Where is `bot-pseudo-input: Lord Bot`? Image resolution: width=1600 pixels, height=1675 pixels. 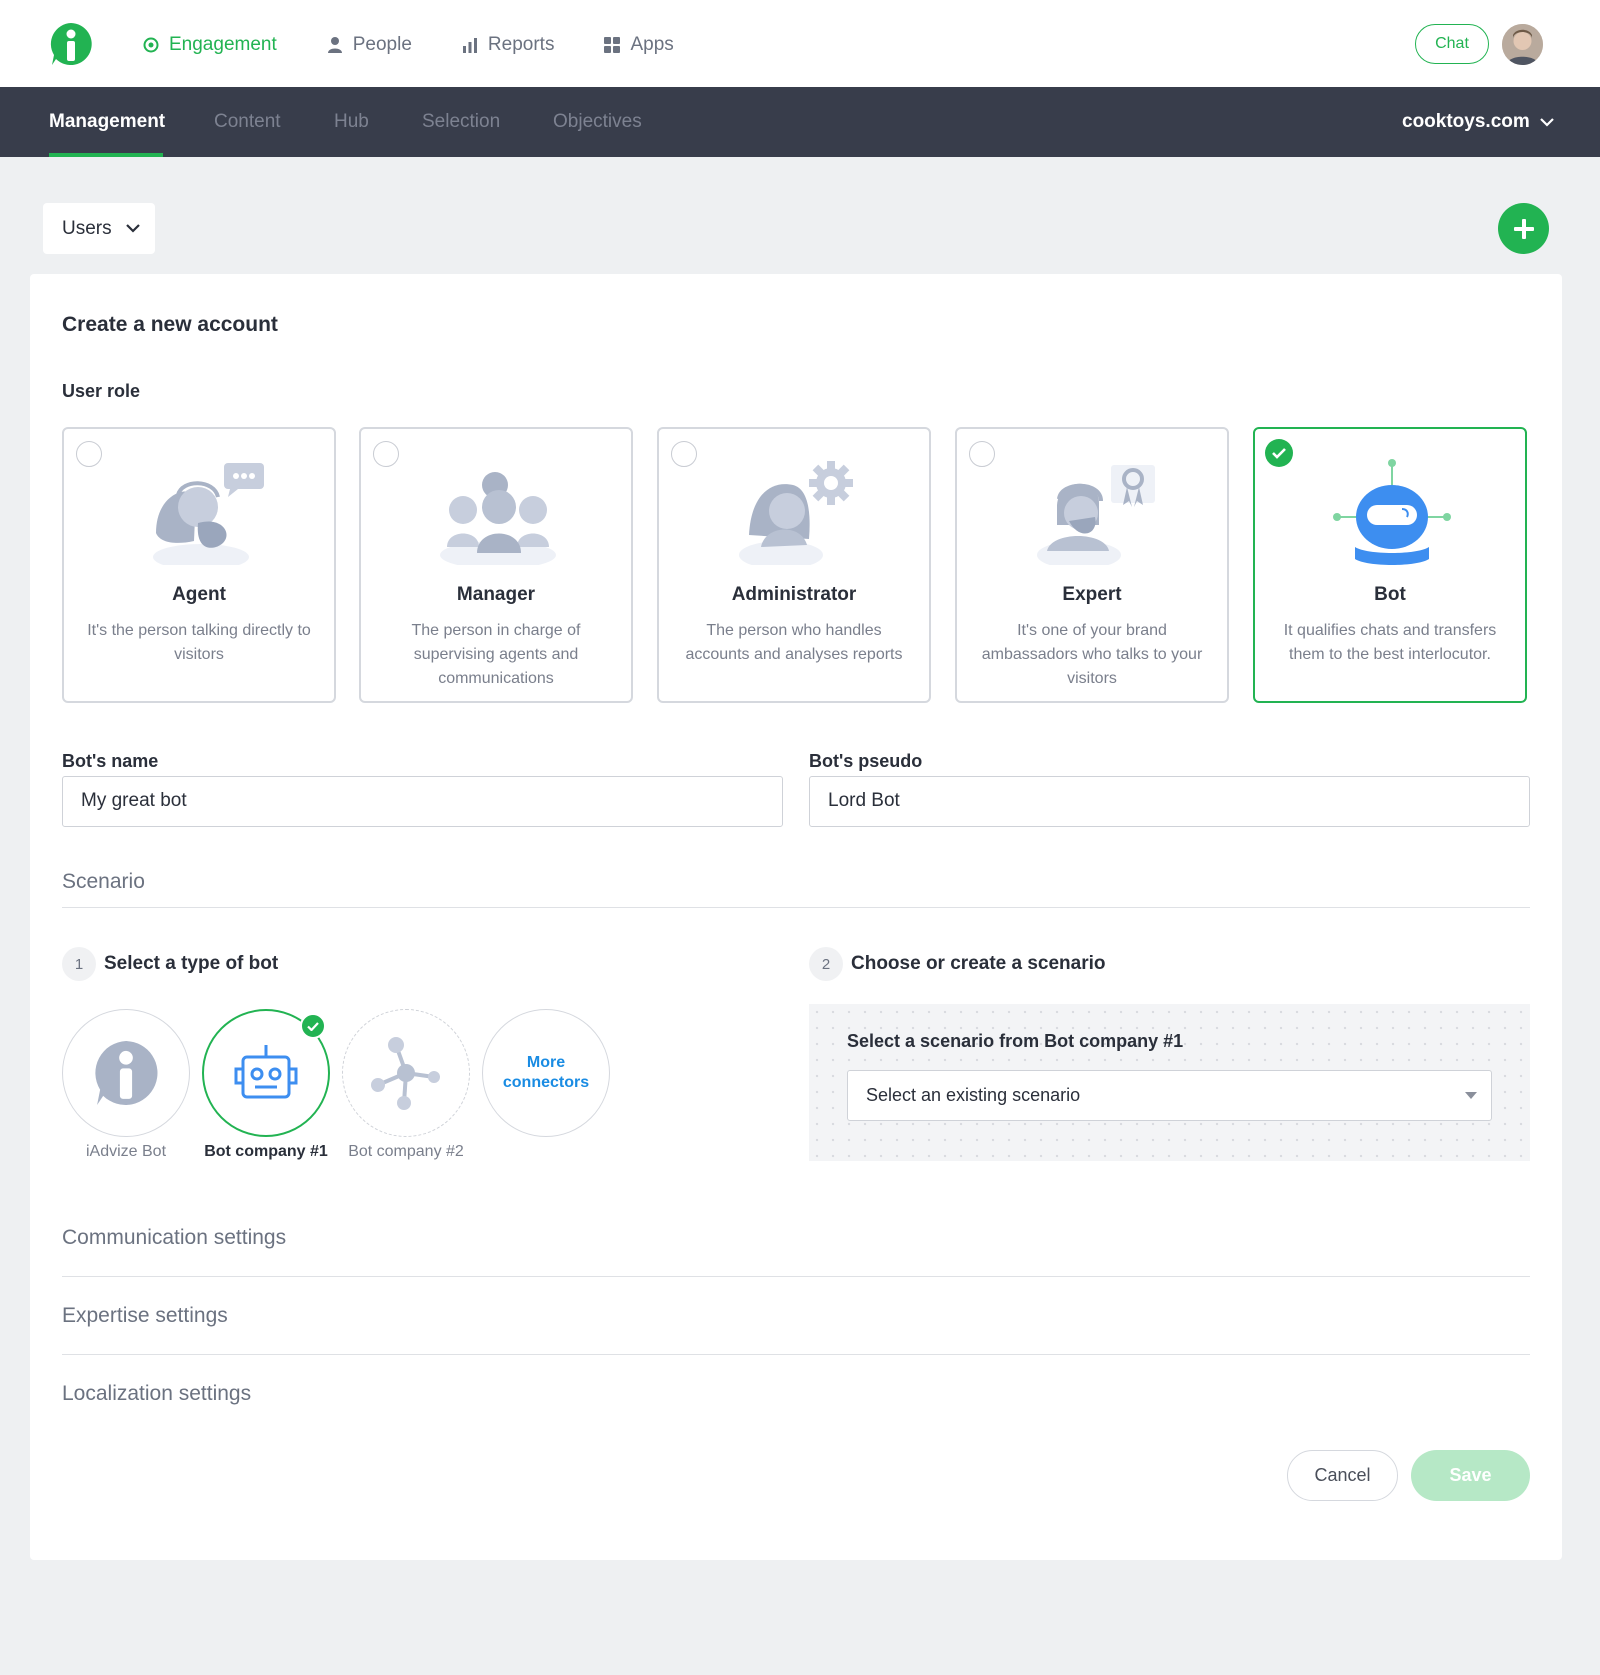
bot-pseudo-input: Lord Bot is located at coordinates (1169, 801).